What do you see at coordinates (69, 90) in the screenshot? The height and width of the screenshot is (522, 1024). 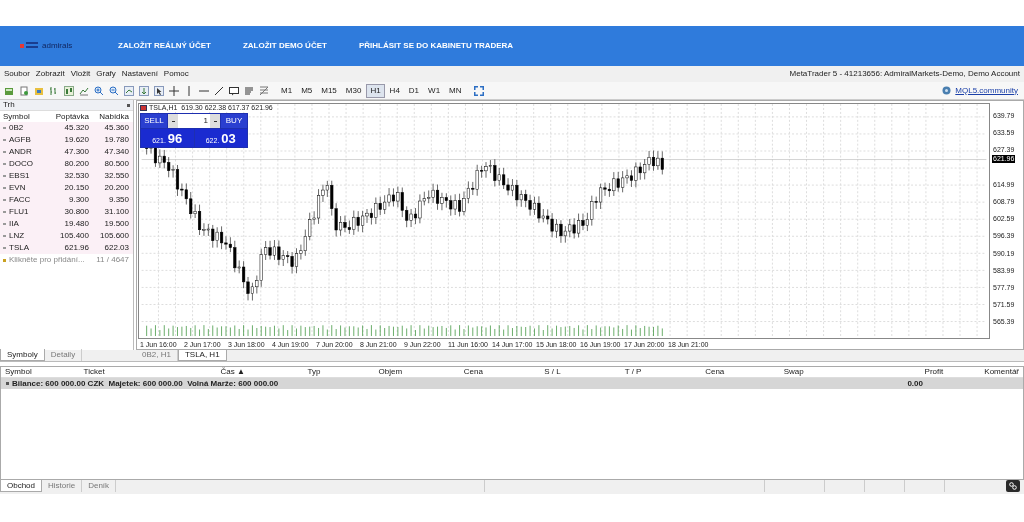 I see `candles-icon` at bounding box center [69, 90].